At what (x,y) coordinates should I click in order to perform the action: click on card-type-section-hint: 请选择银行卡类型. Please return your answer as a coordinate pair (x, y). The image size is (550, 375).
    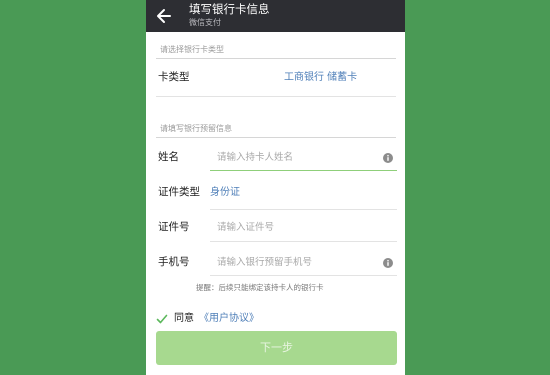
    Looking at the image, I should click on (192, 49).